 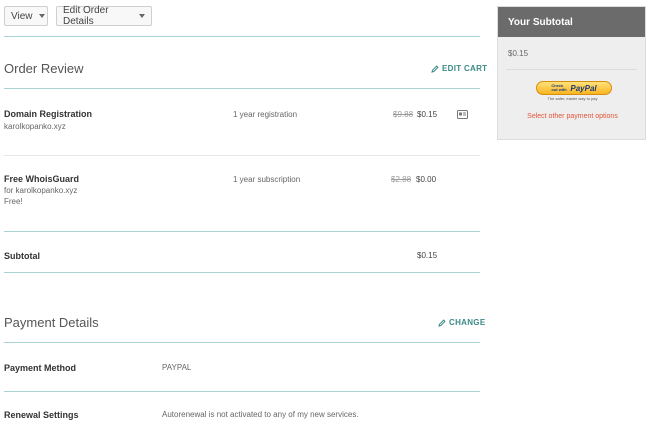 I want to click on edit-order-details-dropdown: Edit Order Details, so click(x=104, y=16).